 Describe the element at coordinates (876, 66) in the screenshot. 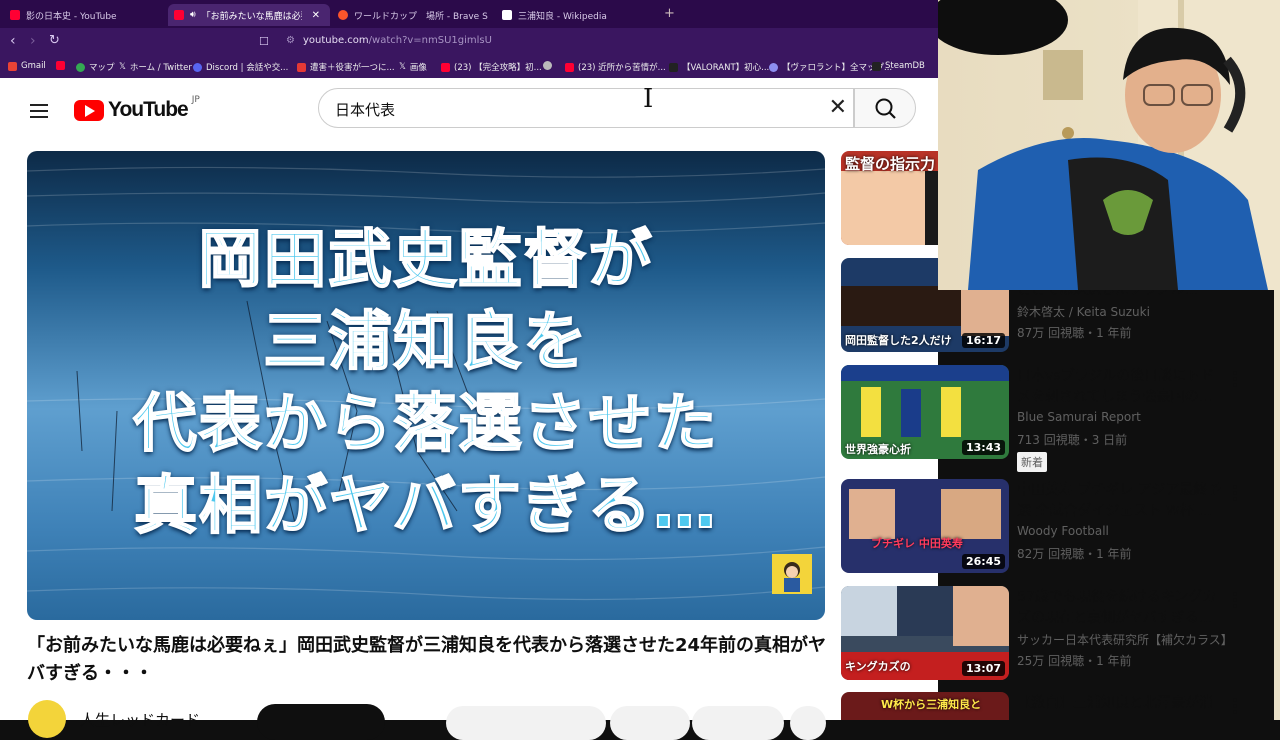

I see `steam-icon` at that location.